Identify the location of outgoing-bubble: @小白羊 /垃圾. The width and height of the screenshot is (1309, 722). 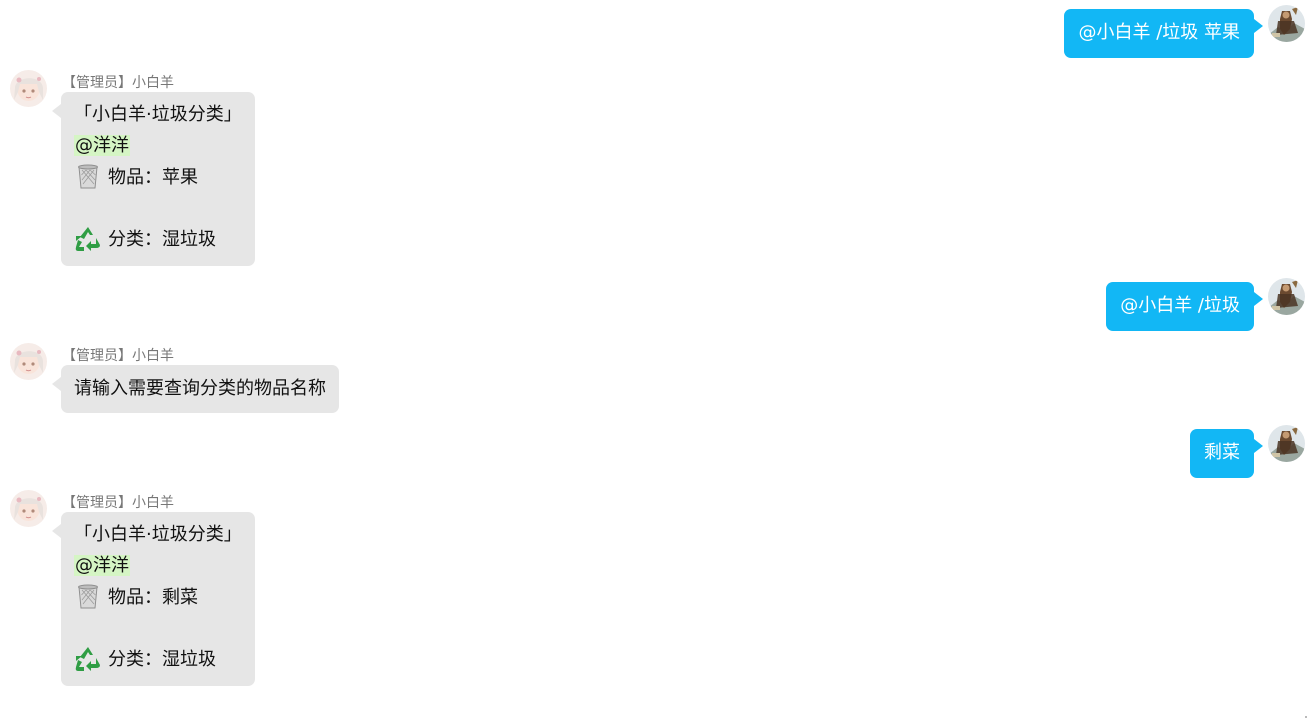
(1180, 306).